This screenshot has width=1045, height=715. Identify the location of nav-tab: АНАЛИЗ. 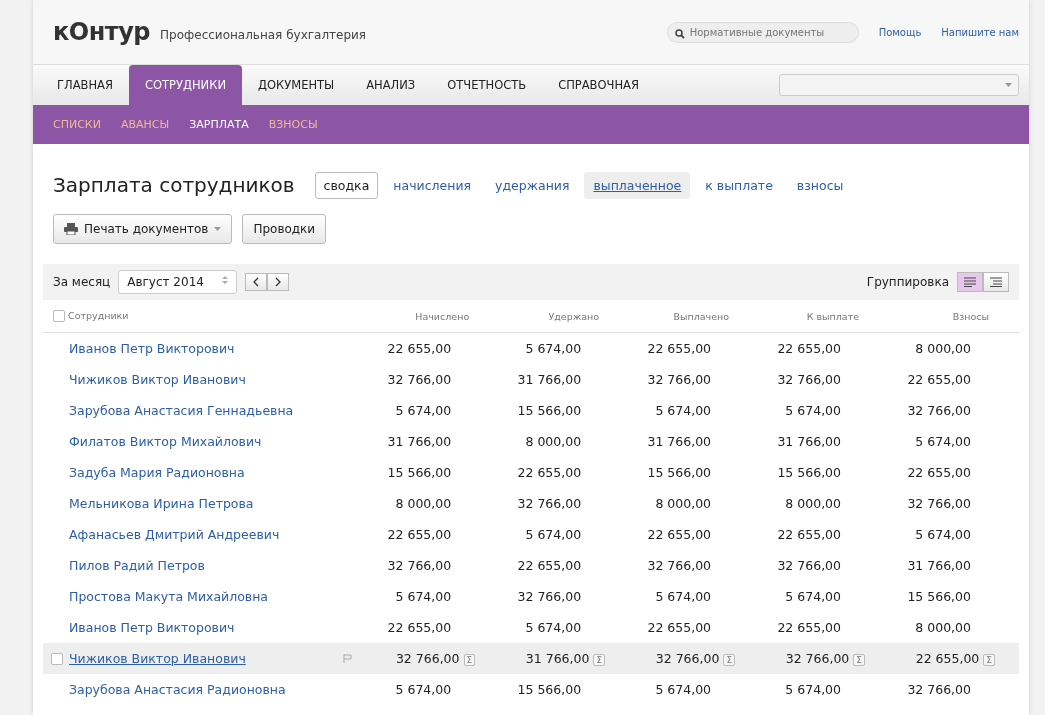
(391, 85).